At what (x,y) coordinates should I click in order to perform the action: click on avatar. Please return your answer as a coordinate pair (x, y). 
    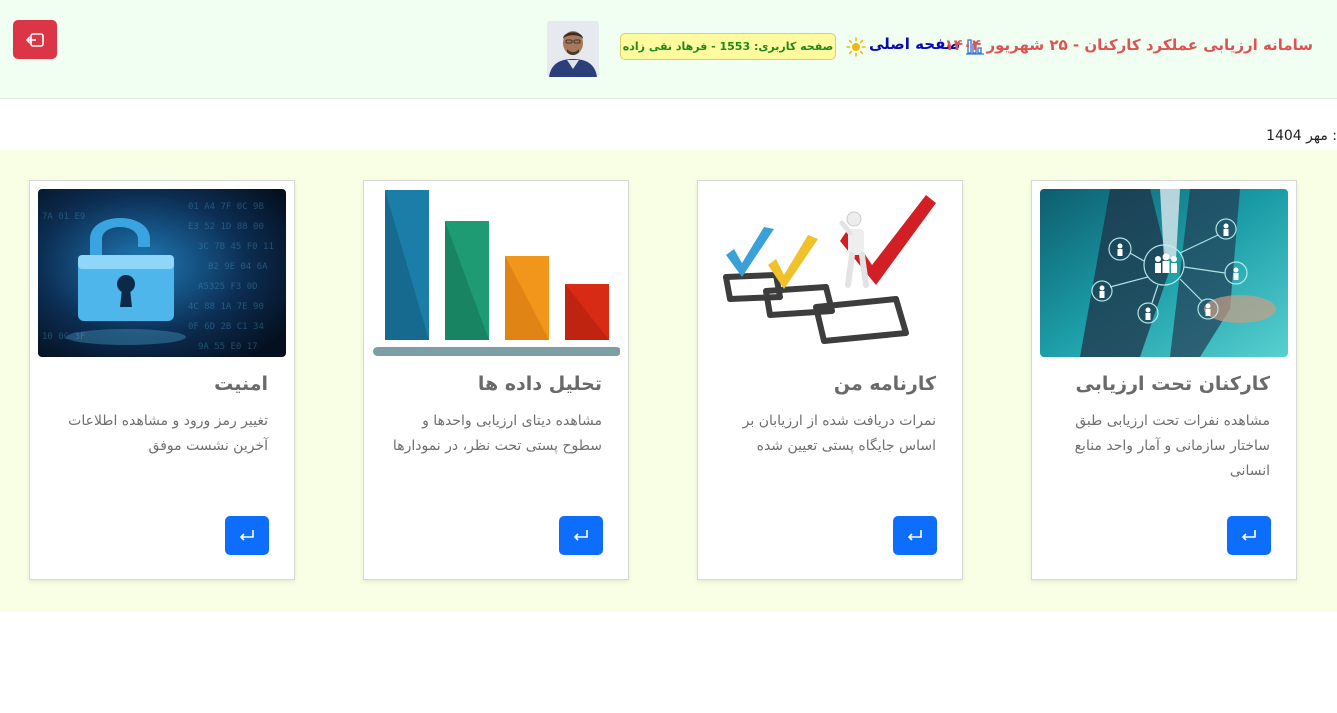
    Looking at the image, I should click on (573, 49).